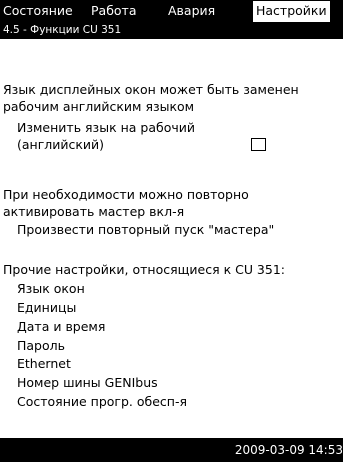  I want to click on change-language-label-line2: (английский), so click(61, 144).